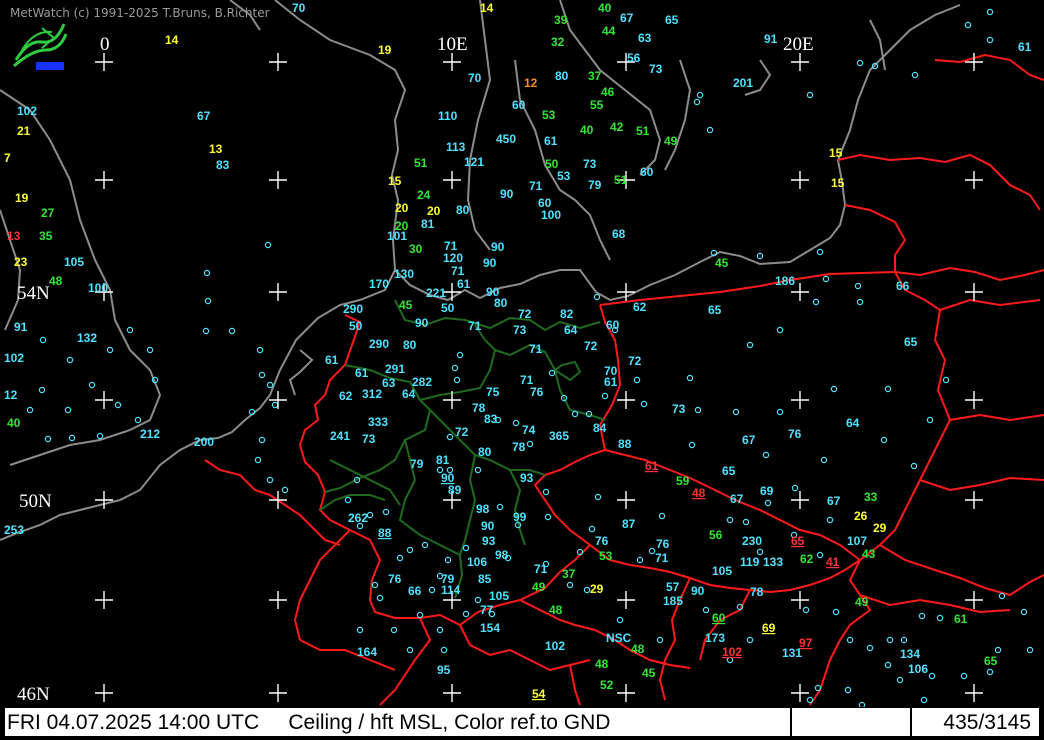  What do you see at coordinates (672, 20) in the screenshot?
I see `ceiling-observation-value: 65` at bounding box center [672, 20].